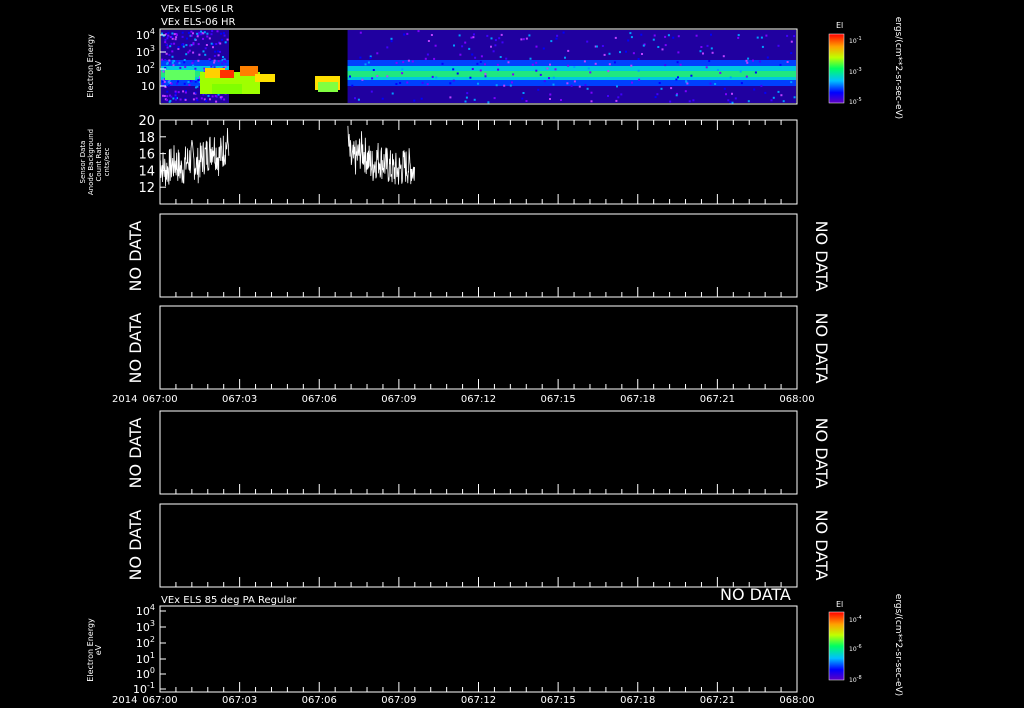  What do you see at coordinates (146, 121) in the screenshot?
I see `y-tick-label: 20` at bounding box center [146, 121].